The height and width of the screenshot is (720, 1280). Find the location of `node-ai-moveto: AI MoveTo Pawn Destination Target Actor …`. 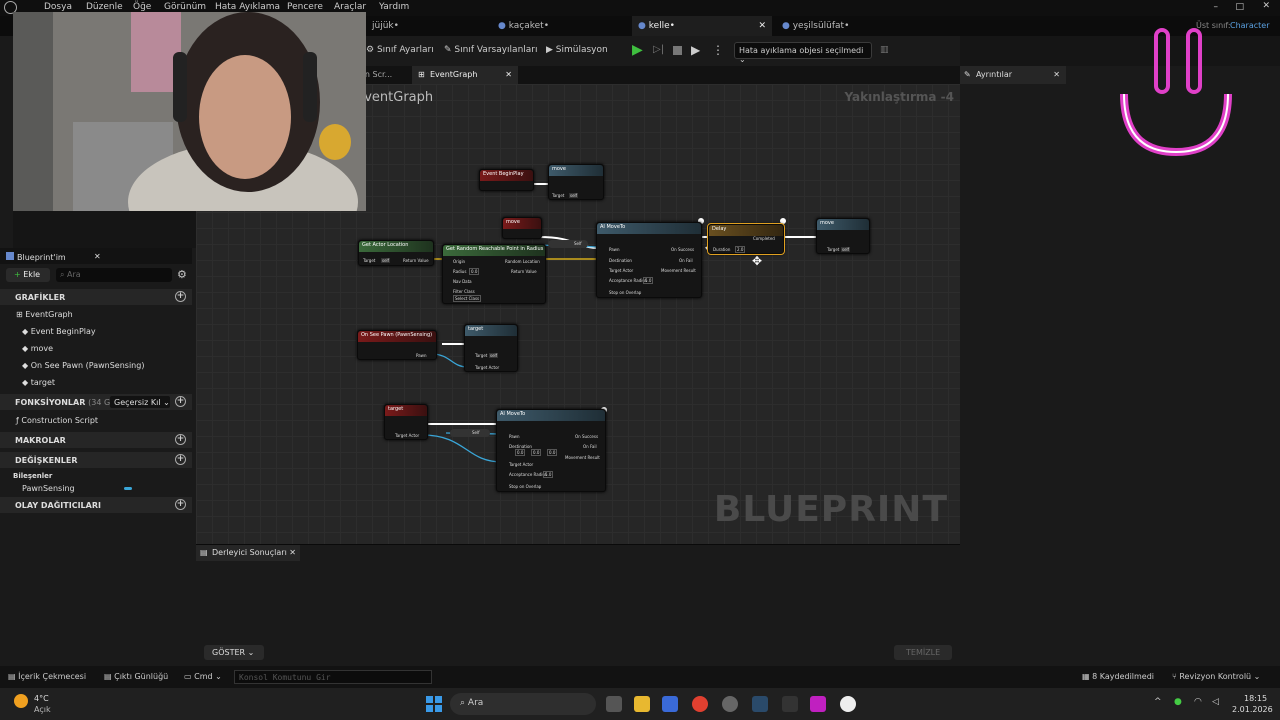

node-ai-moveto: AI MoveTo Pawn Destination Target Actor … is located at coordinates (649, 260).